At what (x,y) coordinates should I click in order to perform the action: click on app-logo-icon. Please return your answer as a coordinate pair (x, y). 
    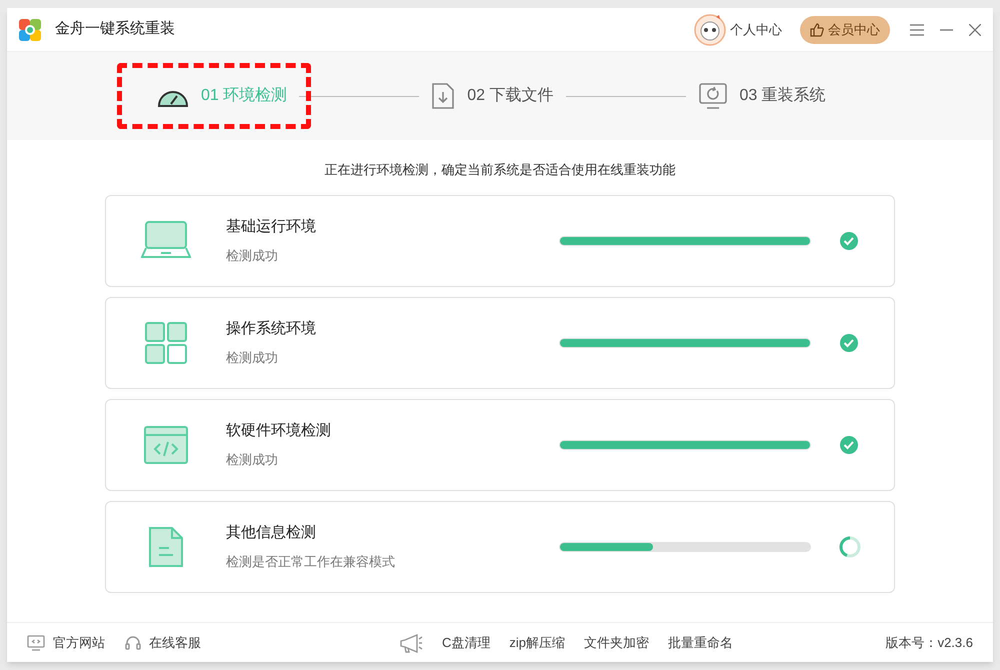
    Looking at the image, I should click on (30, 29).